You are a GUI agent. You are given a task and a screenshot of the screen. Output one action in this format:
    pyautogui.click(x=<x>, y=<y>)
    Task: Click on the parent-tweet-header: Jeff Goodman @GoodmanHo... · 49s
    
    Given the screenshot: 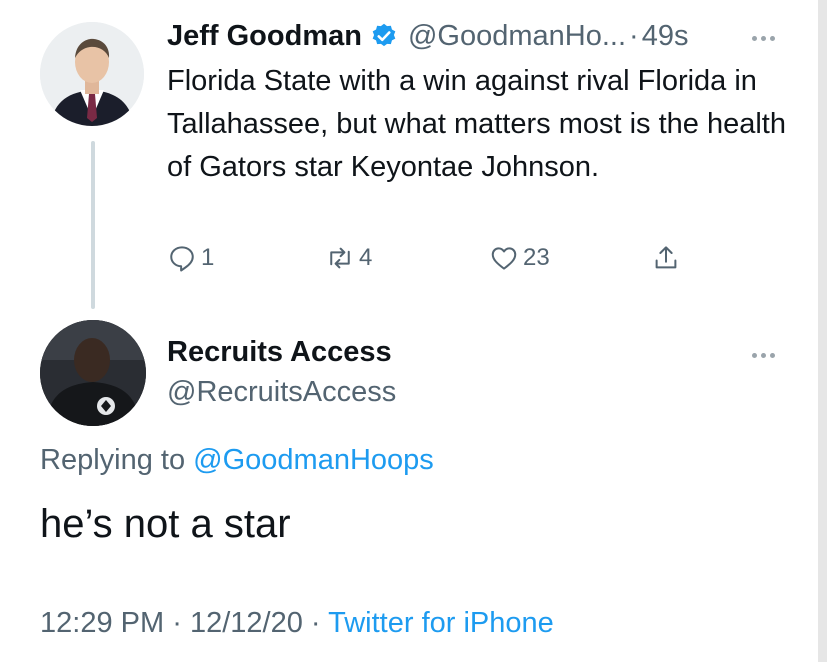 What is the action you would take?
    pyautogui.click(x=427, y=36)
    